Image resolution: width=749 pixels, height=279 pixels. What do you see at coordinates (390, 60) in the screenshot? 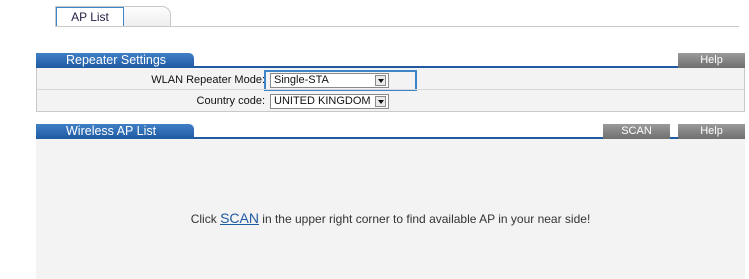
I see `repeater-settings-header: Repeater Settings Help` at bounding box center [390, 60].